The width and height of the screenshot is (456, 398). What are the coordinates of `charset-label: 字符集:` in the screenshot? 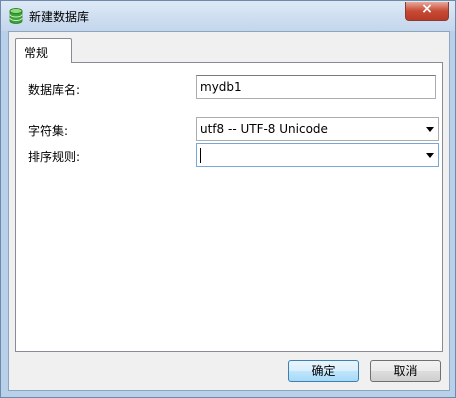 It's located at (48, 131).